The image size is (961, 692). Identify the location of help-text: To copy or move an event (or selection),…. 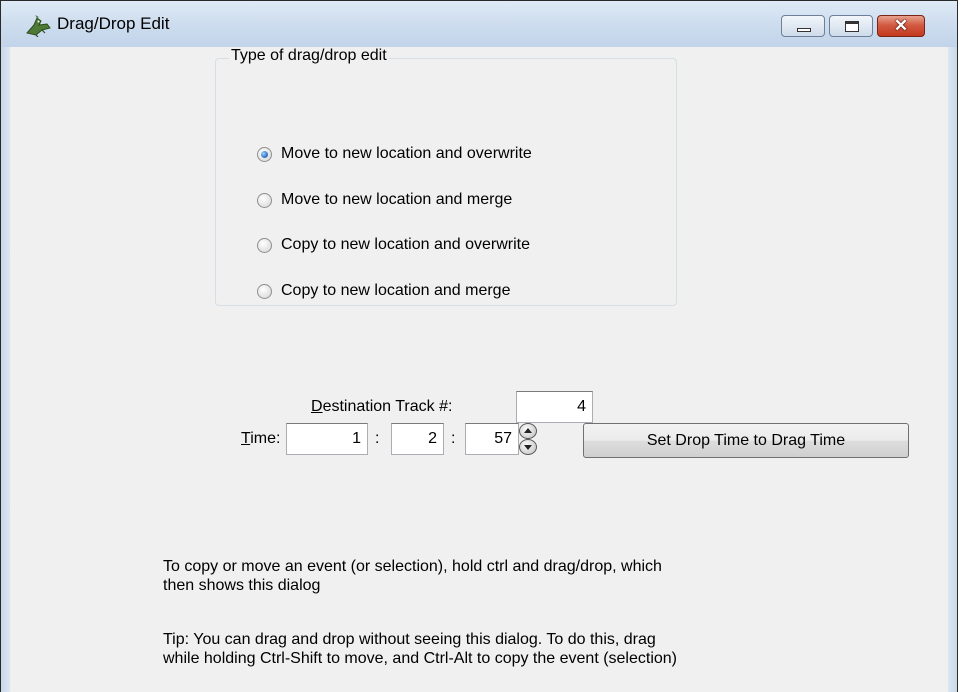
(412, 576).